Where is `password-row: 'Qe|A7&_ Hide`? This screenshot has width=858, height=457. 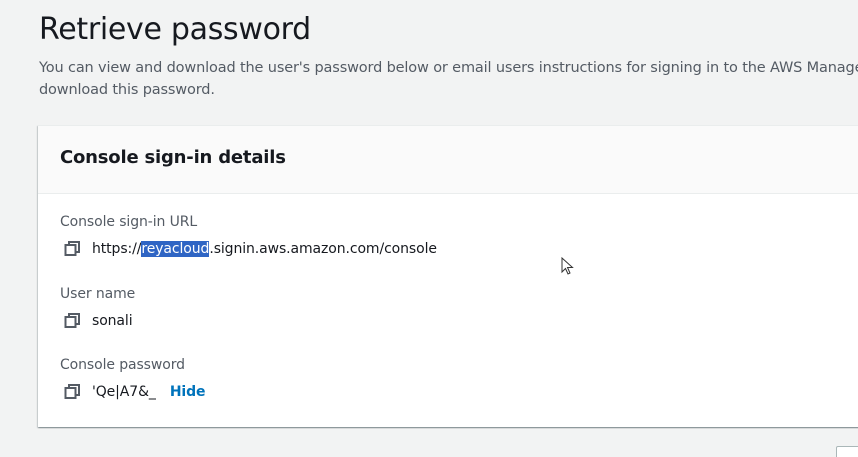 password-row: 'Qe|A7&_ Hide is located at coordinates (135, 392).